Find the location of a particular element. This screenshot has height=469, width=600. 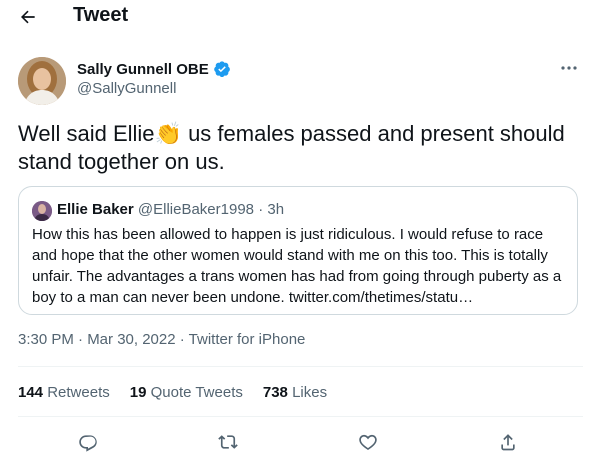

quote-tweets-stat: 19 Quote Tweets is located at coordinates (186, 392).